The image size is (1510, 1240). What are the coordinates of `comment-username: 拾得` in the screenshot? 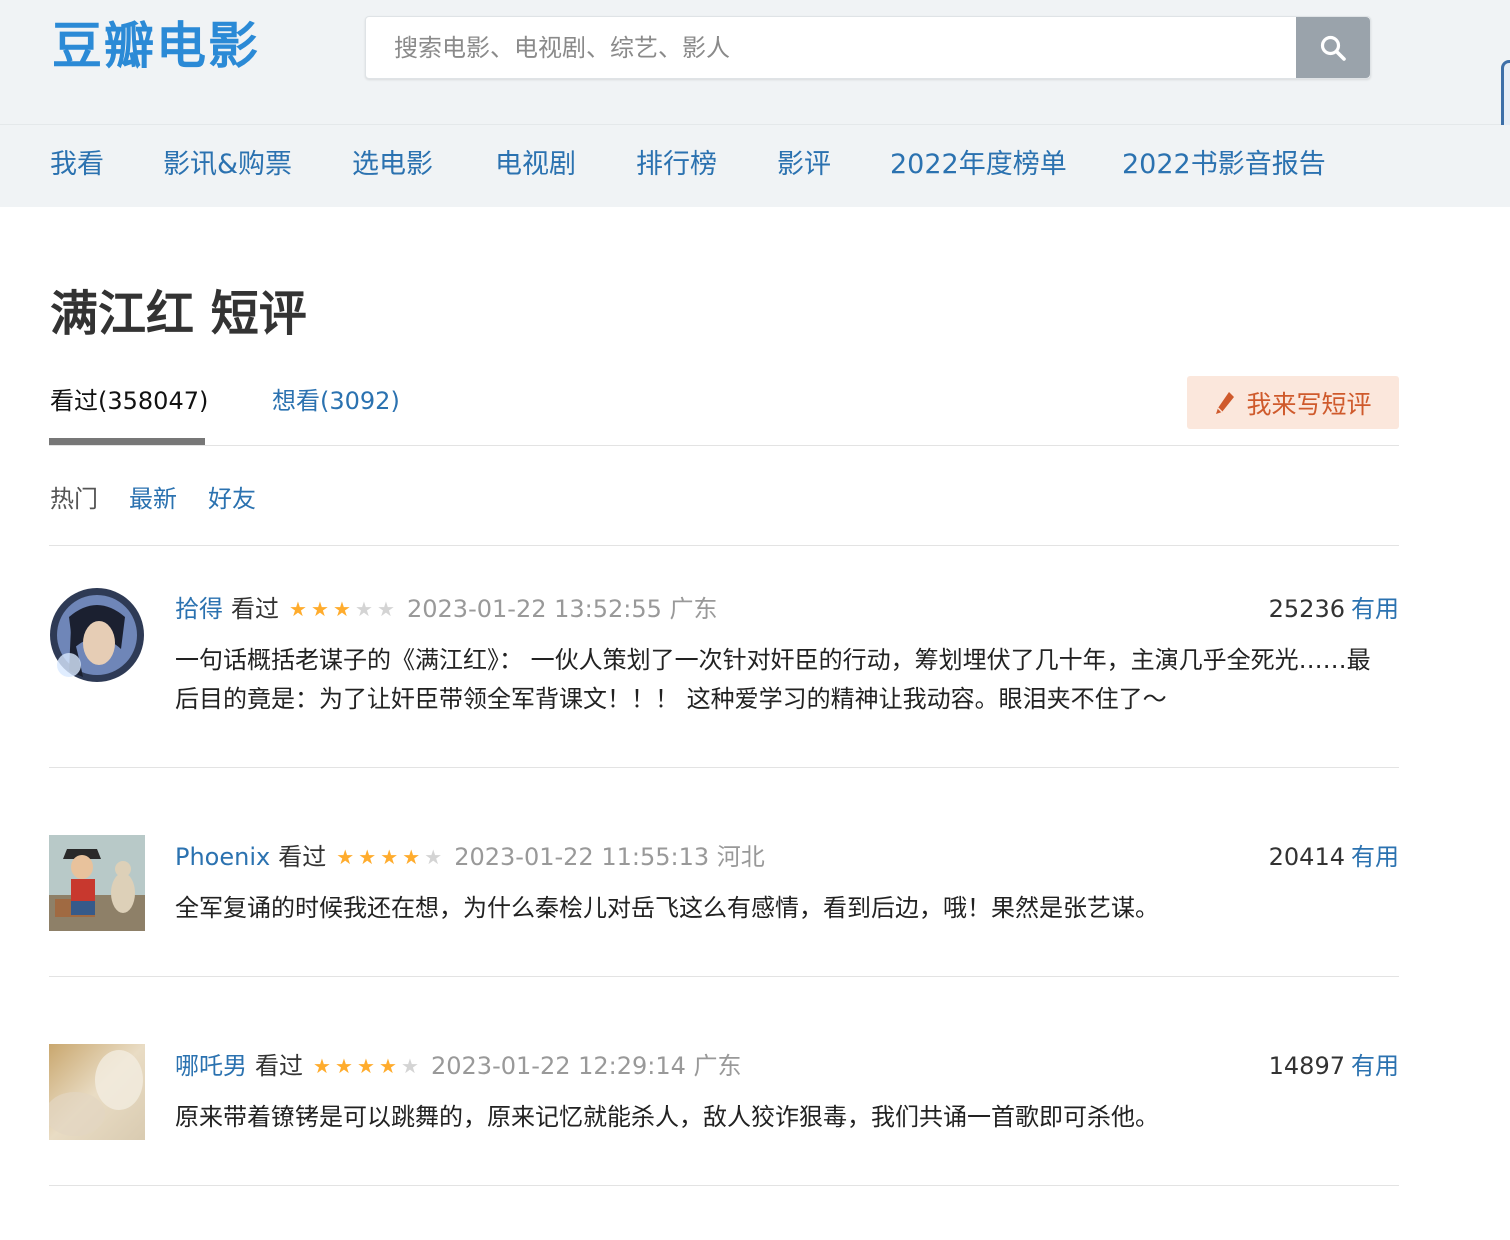 It's located at (199, 609).